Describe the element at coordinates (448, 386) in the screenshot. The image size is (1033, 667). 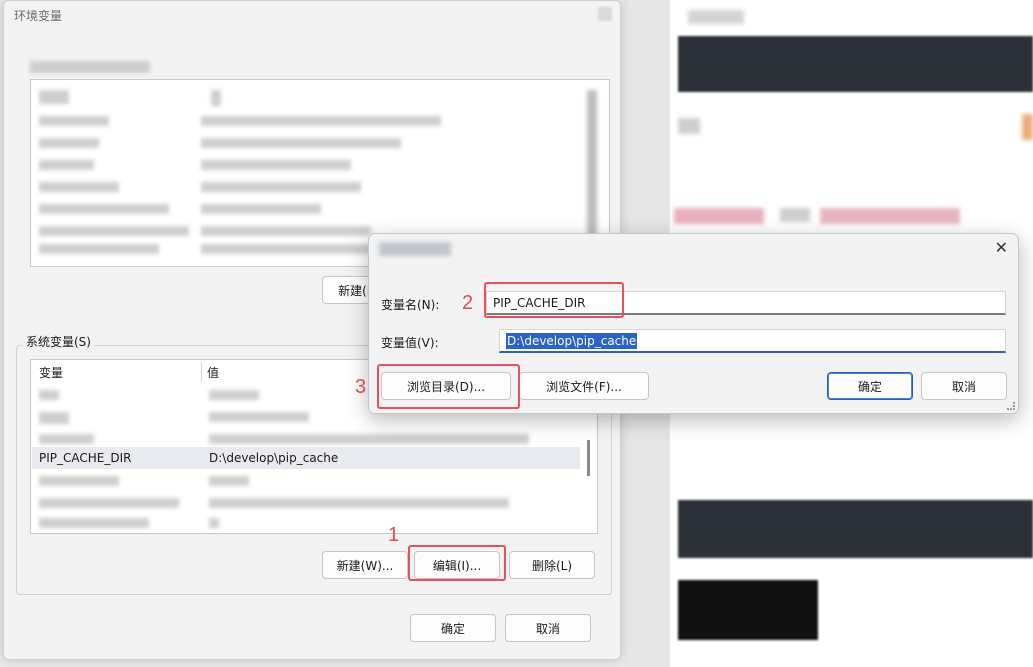
I see `callout-box-browse` at that location.